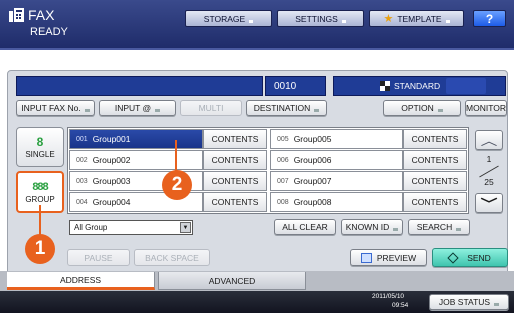  What do you see at coordinates (139, 86) in the screenshot?
I see `destination-display` at bounding box center [139, 86].